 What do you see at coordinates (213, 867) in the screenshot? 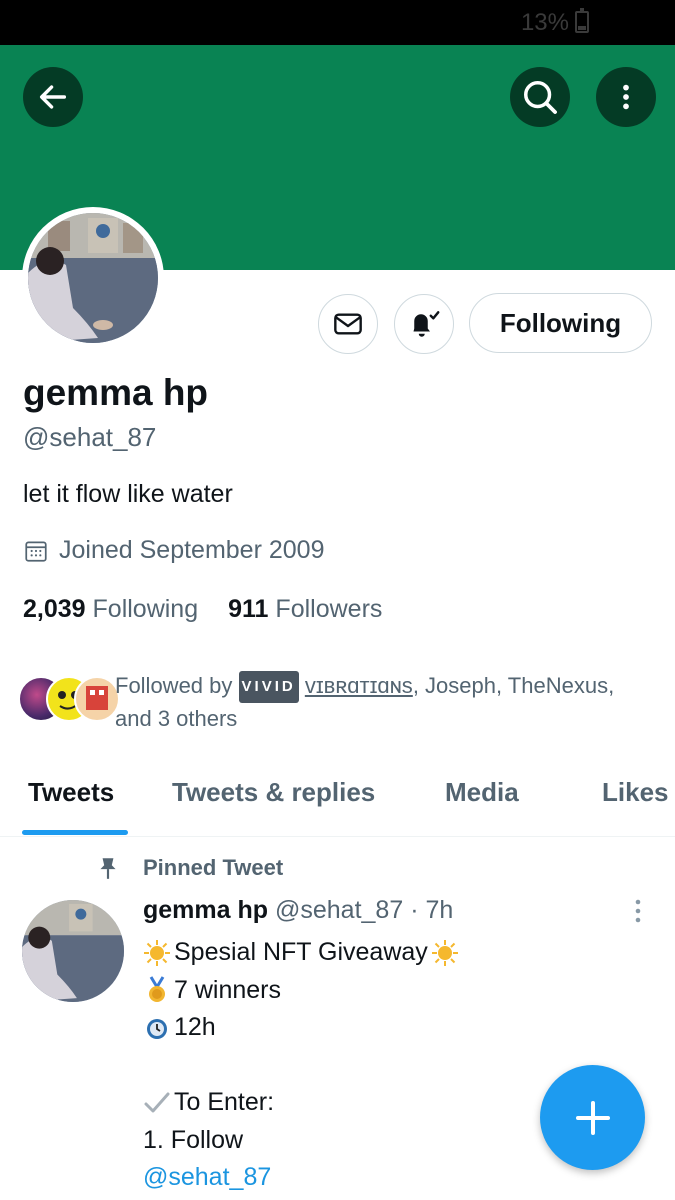
I see `pinned-text: Pinned Tweet` at bounding box center [213, 867].